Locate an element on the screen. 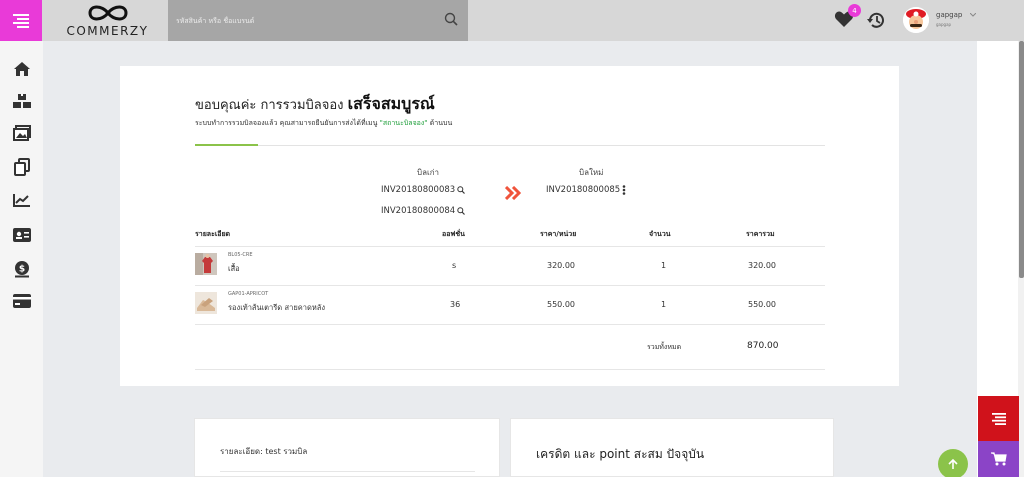  mario-avatar-icon is located at coordinates (916, 20).